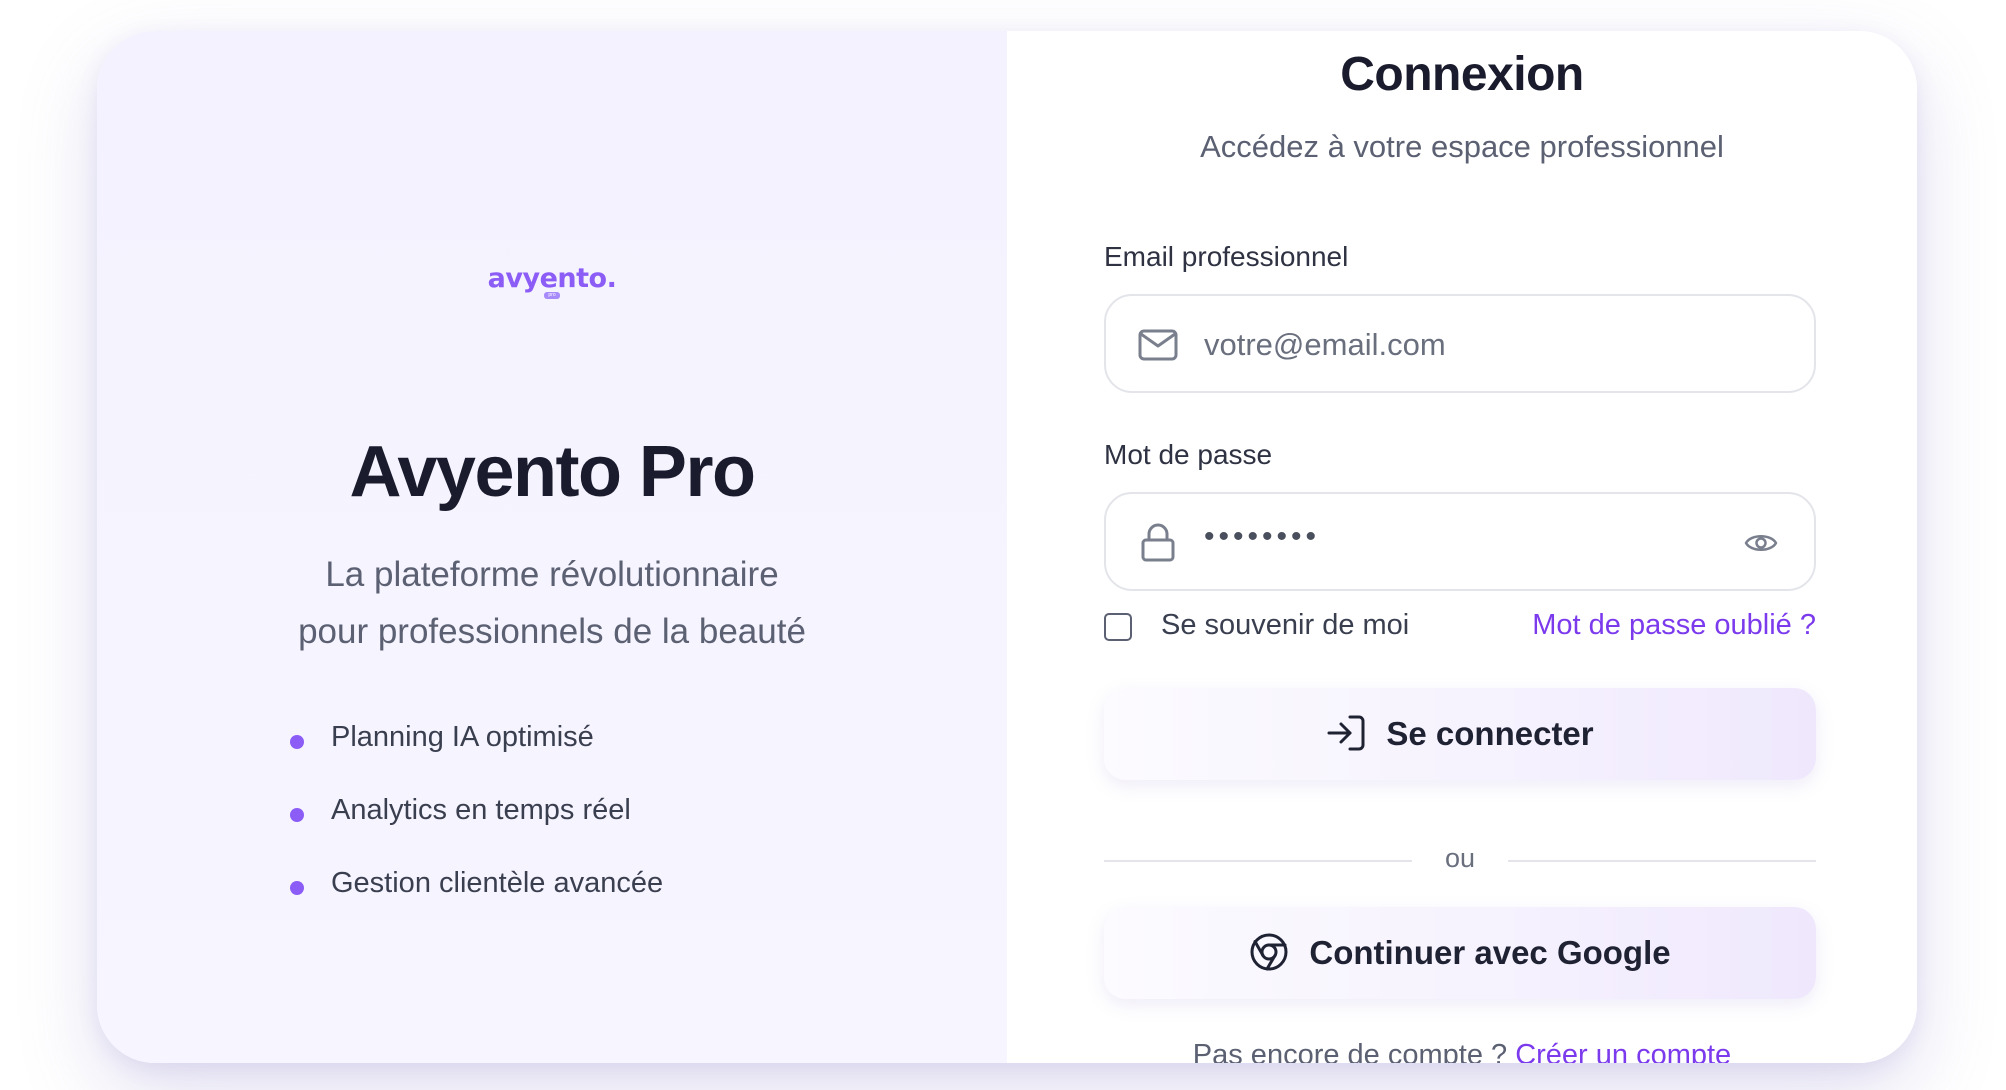 This screenshot has height=1090, width=2006. I want to click on remember-checkbox, so click(1118, 627).